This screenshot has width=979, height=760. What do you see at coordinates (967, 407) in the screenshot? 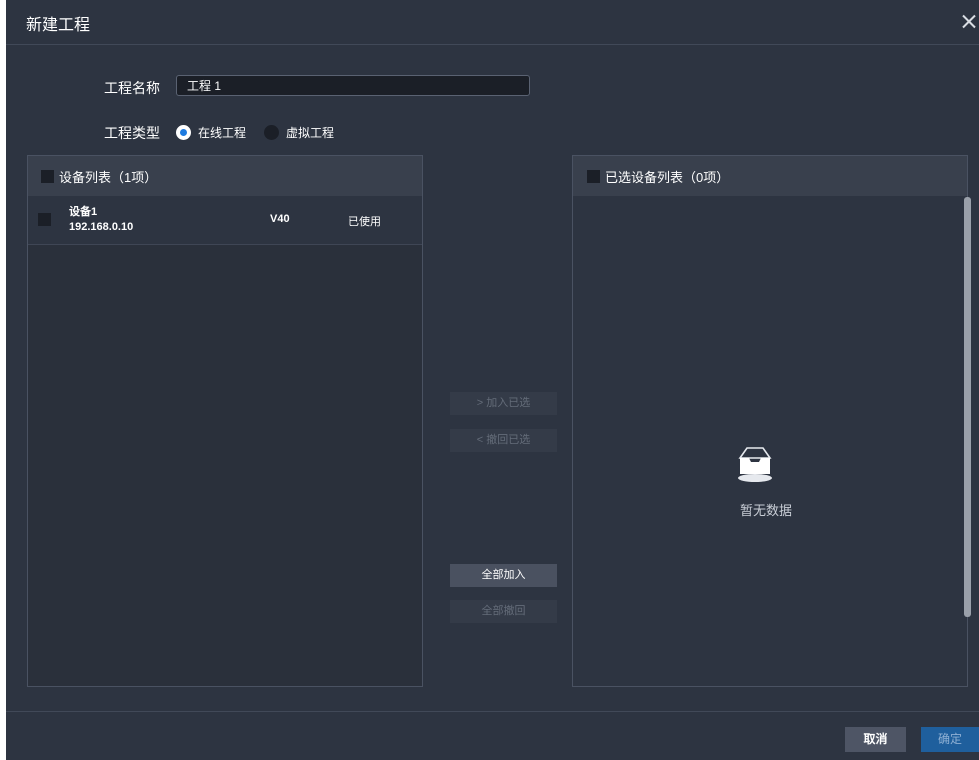
I see `selected-list-scrollbar` at bounding box center [967, 407].